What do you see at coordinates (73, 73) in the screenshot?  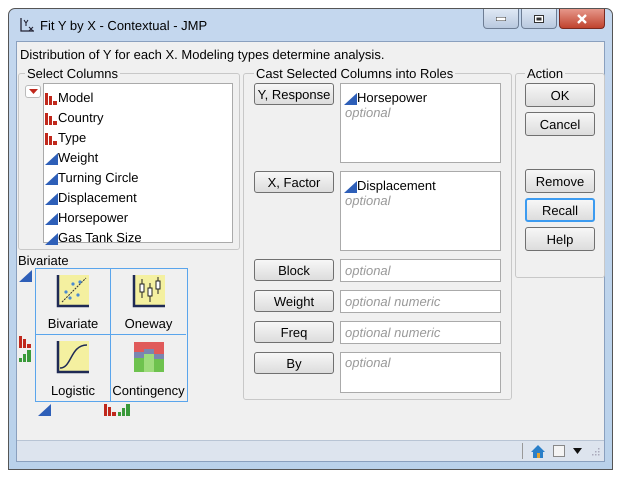 I see `group-title: Select Columns` at bounding box center [73, 73].